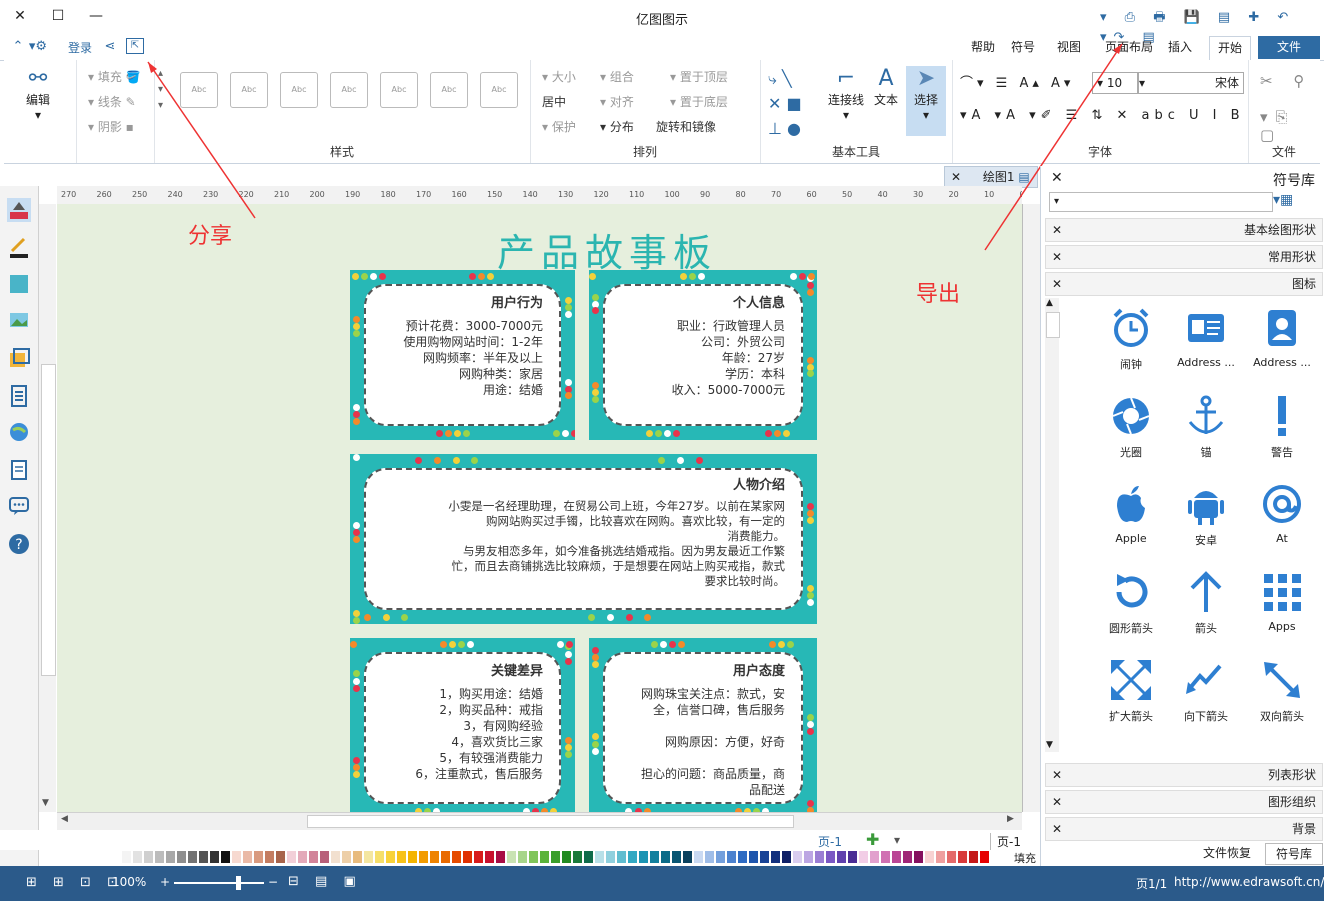  What do you see at coordinates (1131, 612) in the screenshot?
I see `circular-arrow-icon: 圆形箭头` at bounding box center [1131, 612].